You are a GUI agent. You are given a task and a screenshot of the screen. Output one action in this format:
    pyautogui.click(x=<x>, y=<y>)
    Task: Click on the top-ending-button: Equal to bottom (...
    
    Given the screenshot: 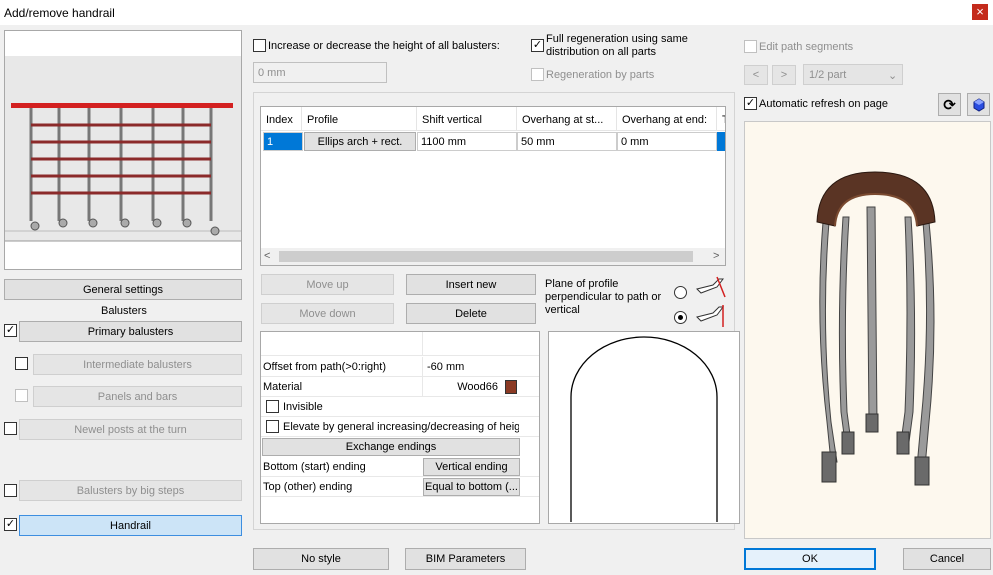 What is the action you would take?
    pyautogui.click(x=471, y=487)
    